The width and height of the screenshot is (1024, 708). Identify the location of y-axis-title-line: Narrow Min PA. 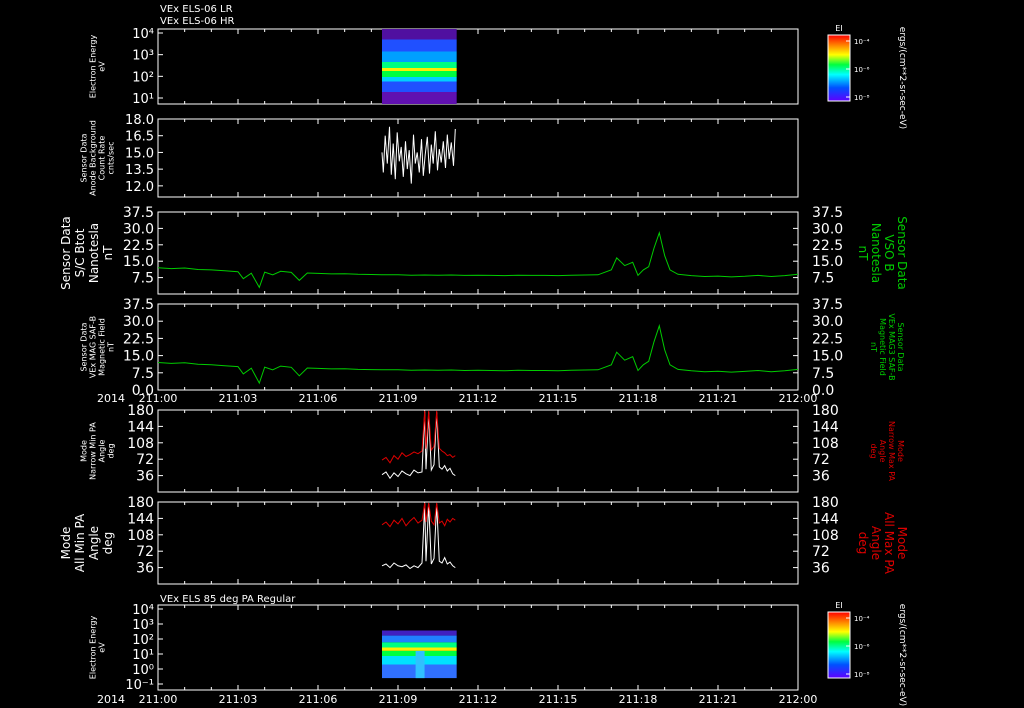
(93, 451).